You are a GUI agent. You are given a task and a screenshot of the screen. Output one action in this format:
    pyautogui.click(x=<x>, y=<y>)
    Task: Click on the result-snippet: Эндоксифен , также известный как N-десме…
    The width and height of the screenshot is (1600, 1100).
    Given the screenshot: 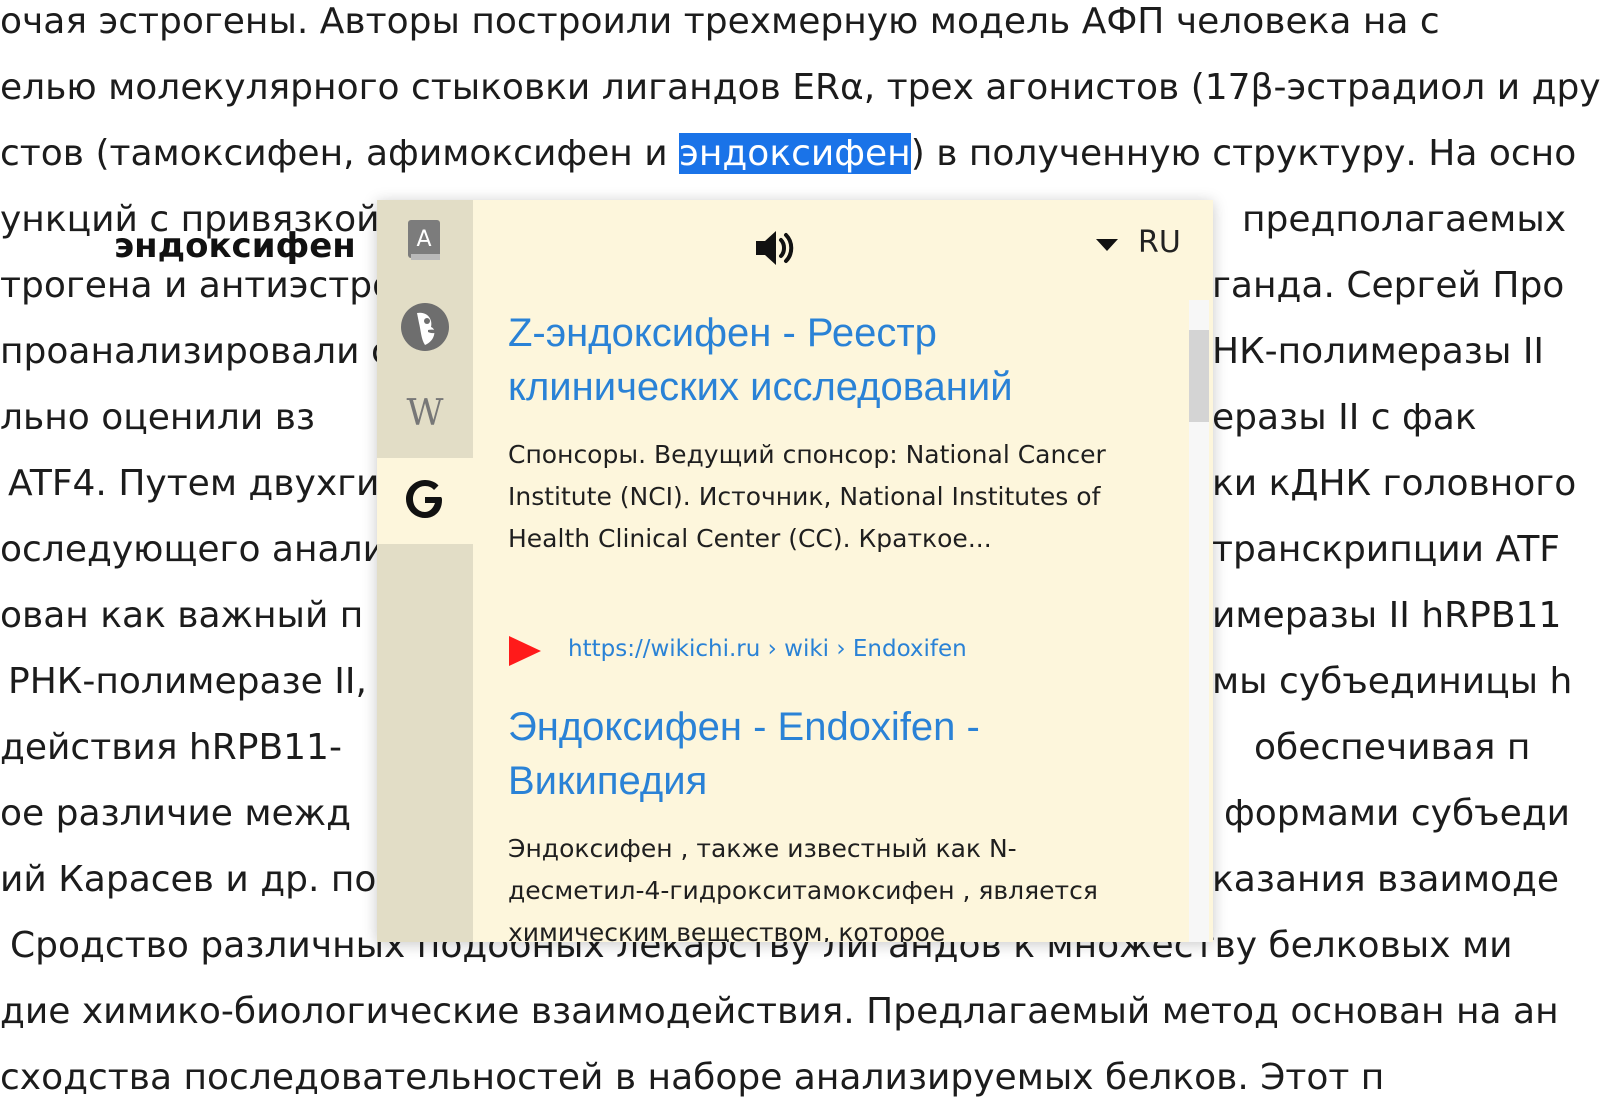 What is the action you would take?
    pyautogui.click(x=803, y=888)
    